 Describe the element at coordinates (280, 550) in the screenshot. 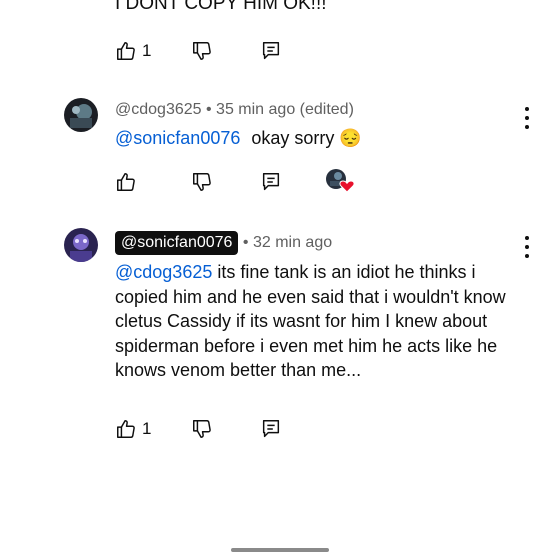

I see `home-indicator` at that location.